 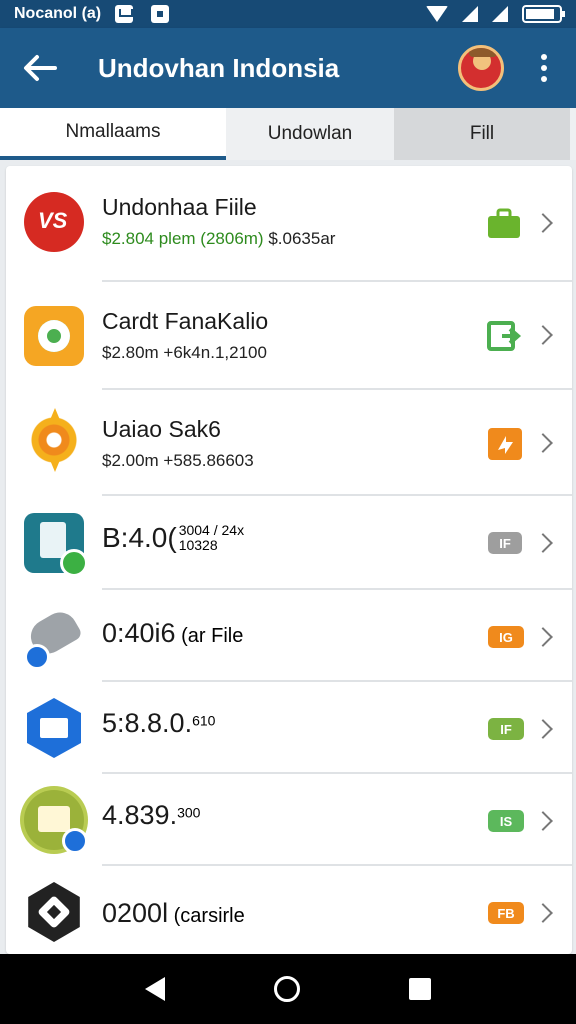 What do you see at coordinates (140, 815) in the screenshot?
I see `item-title: 4.839.` at bounding box center [140, 815].